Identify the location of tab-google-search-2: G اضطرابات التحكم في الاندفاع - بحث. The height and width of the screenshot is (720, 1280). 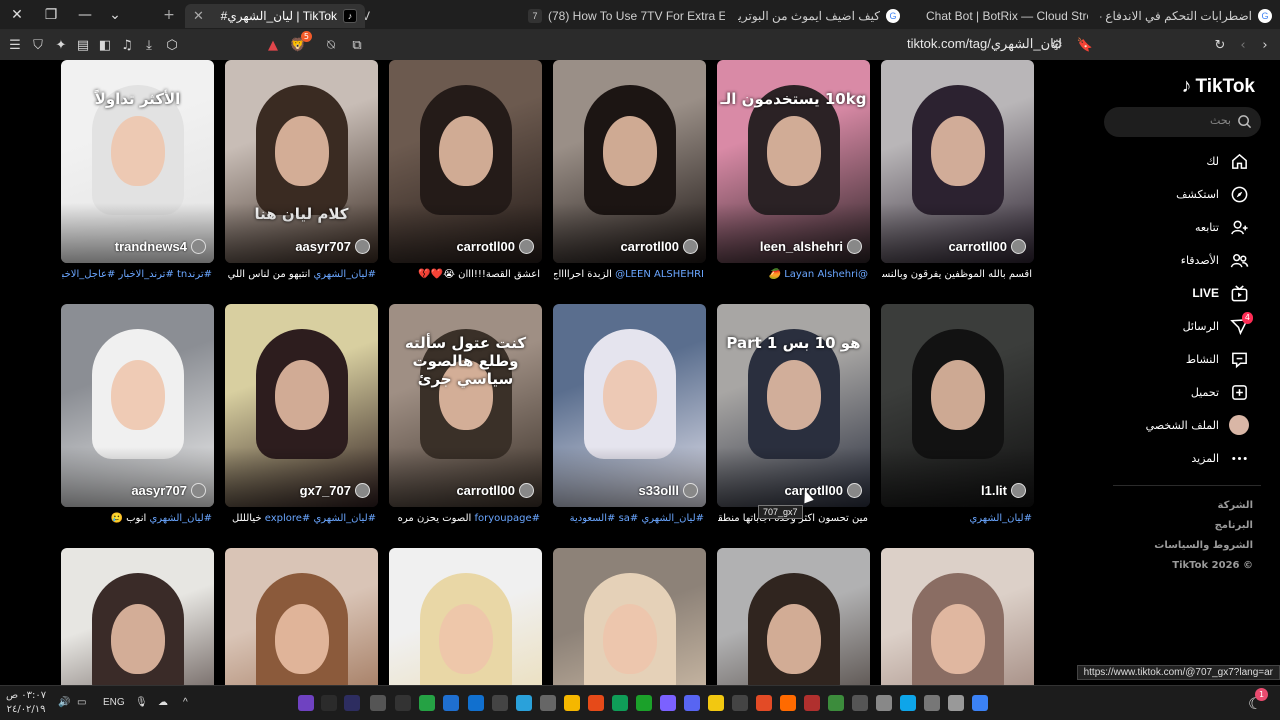
(1190, 16).